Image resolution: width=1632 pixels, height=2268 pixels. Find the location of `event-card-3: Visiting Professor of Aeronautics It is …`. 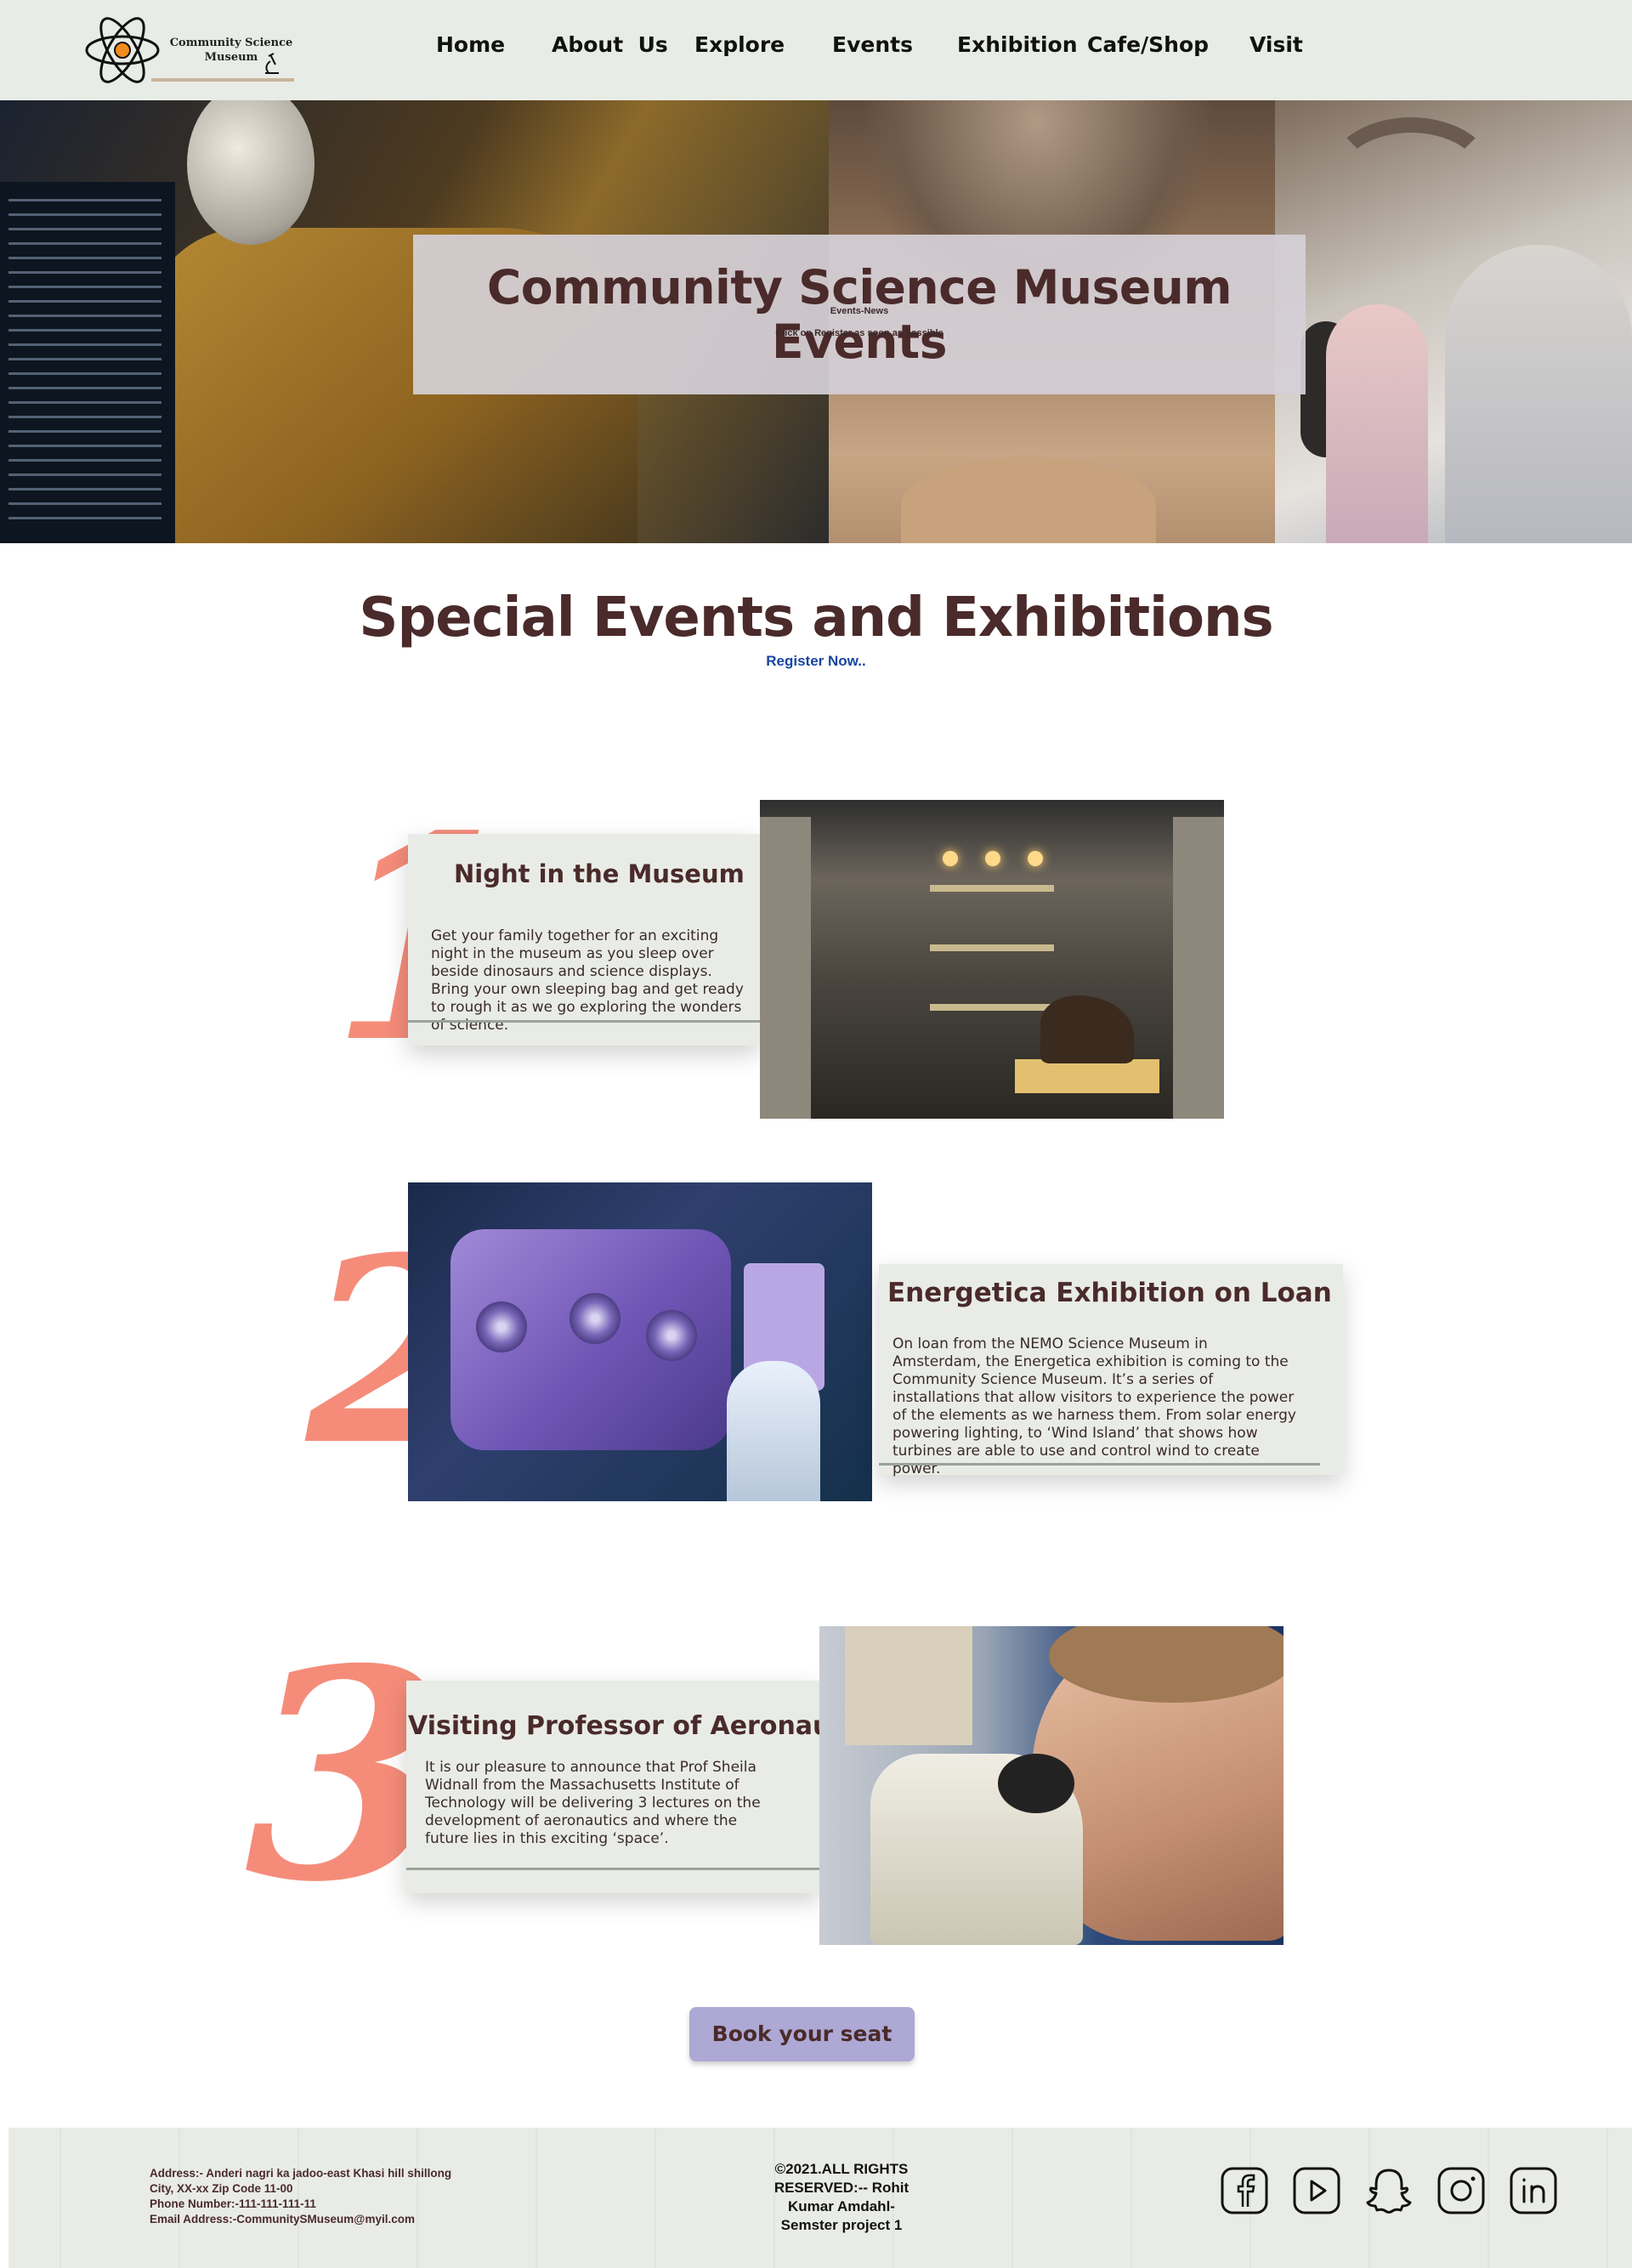

event-card-3: Visiting Professor of Aeronautics It is … is located at coordinates (644, 1787).